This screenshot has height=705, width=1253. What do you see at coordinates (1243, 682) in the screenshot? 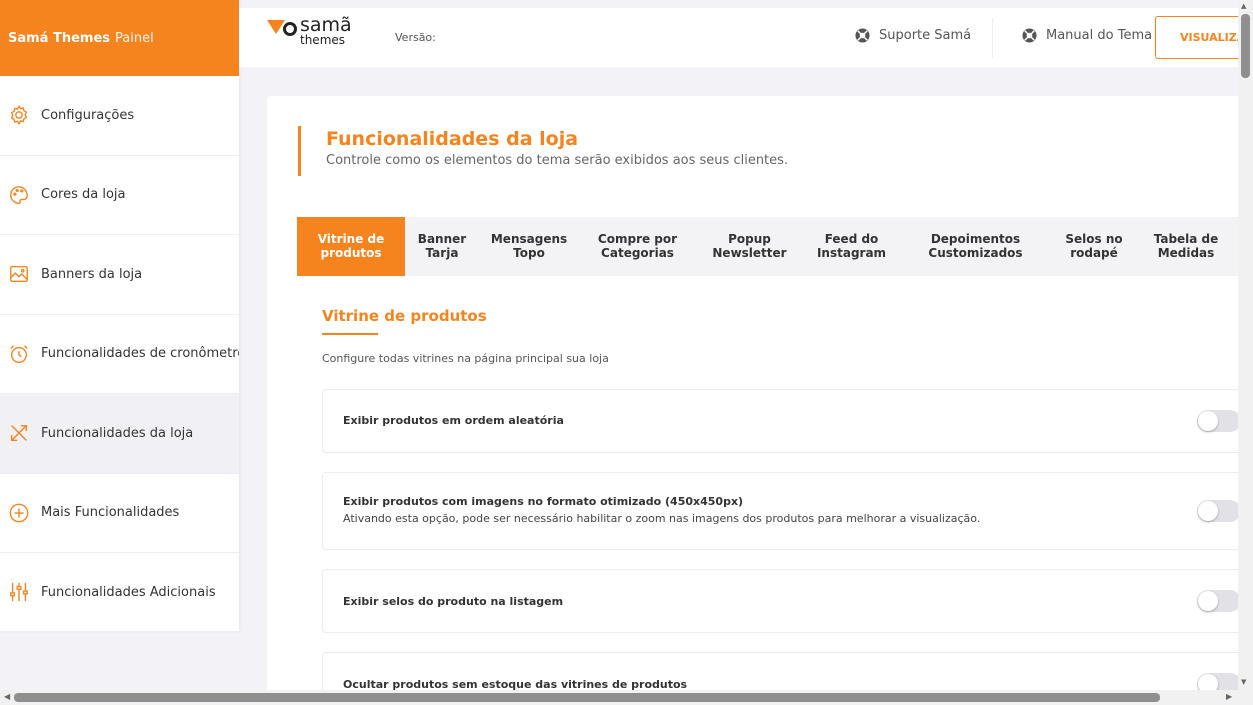
I see `scroll-down-arrow-icon: ▼` at bounding box center [1243, 682].